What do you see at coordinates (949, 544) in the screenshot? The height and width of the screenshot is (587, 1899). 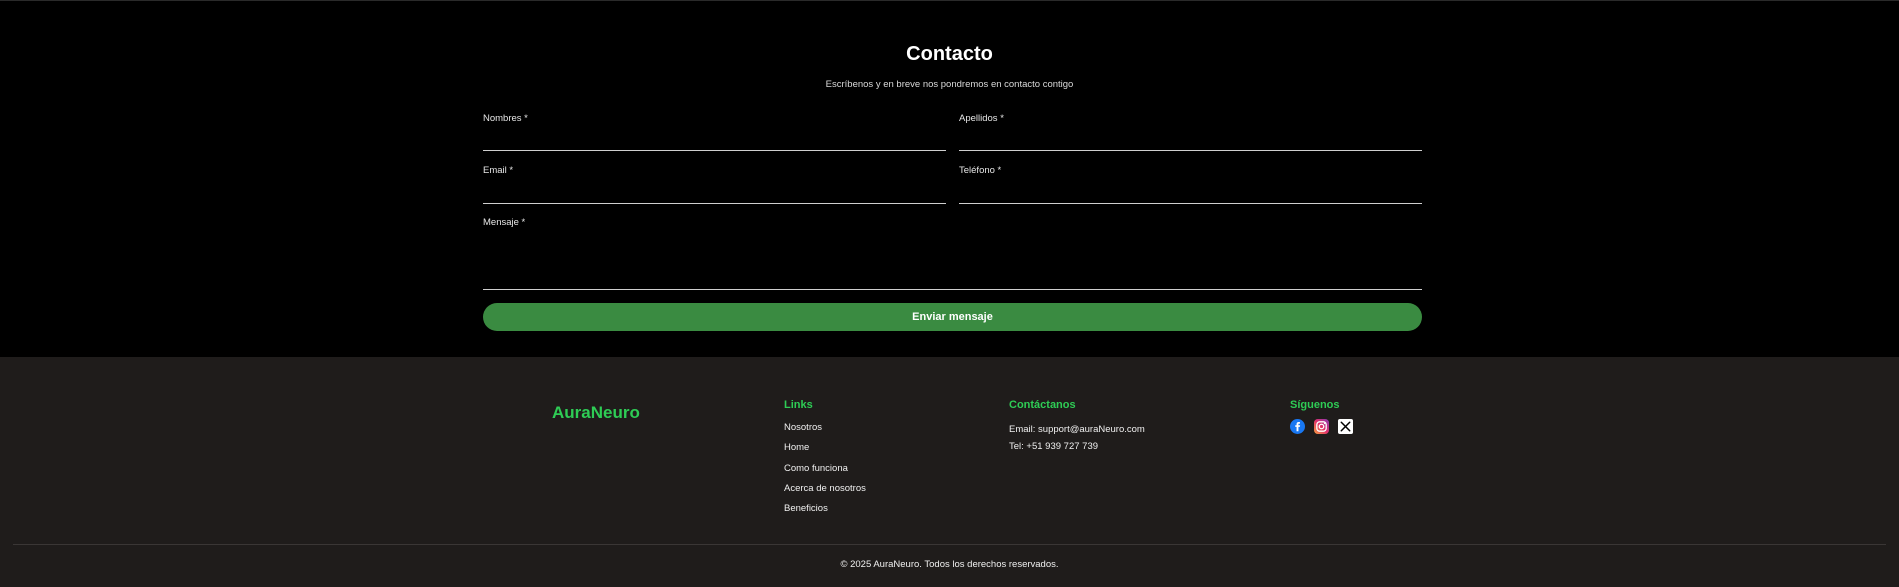 I see `footer-divider` at bounding box center [949, 544].